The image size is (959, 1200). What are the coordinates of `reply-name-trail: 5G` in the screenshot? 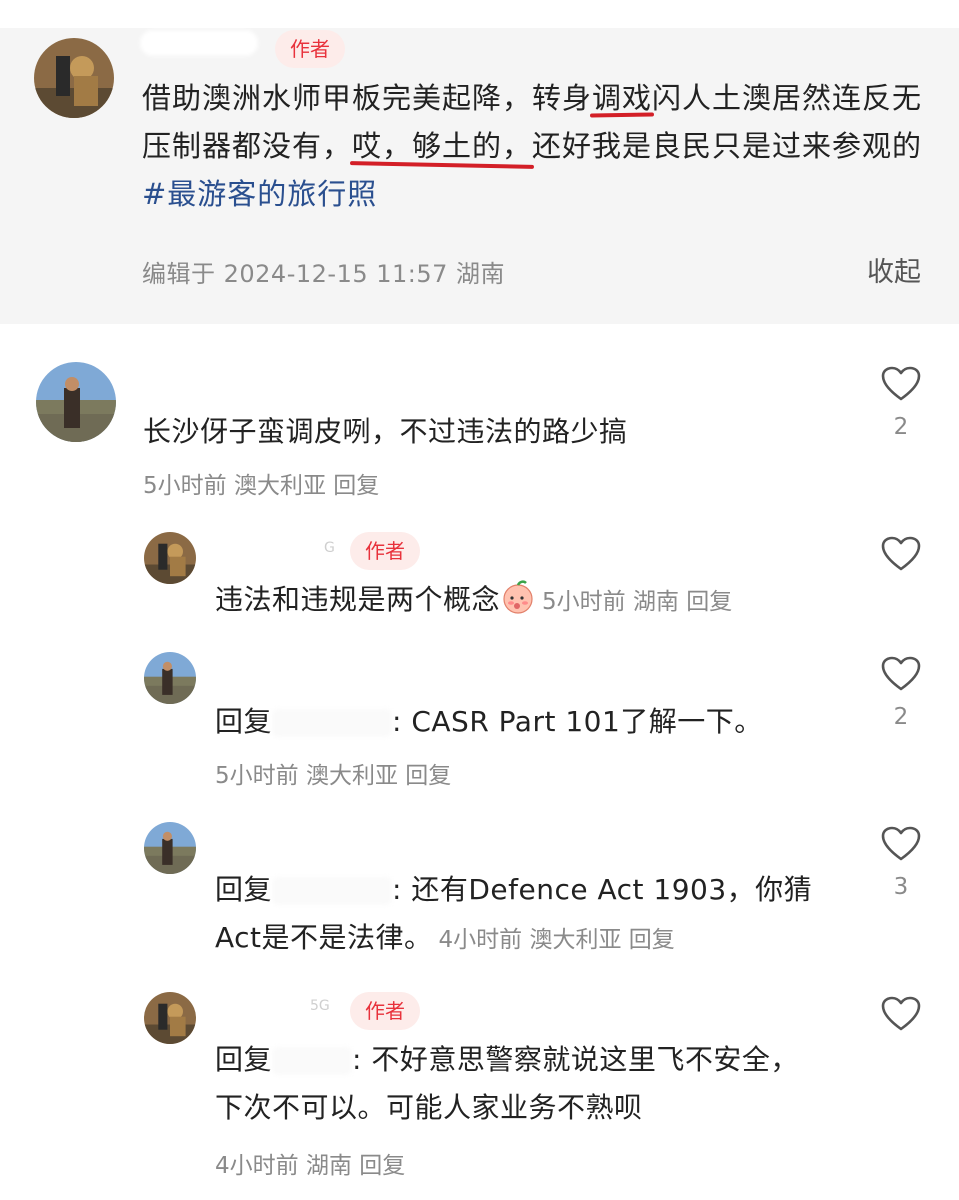 It's located at (320, 1006).